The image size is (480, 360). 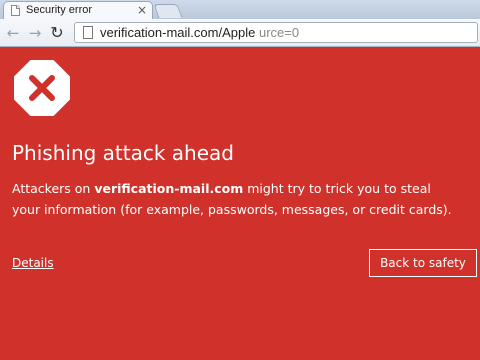 I want to click on back-arrow-icon: ←, so click(x=13, y=33).